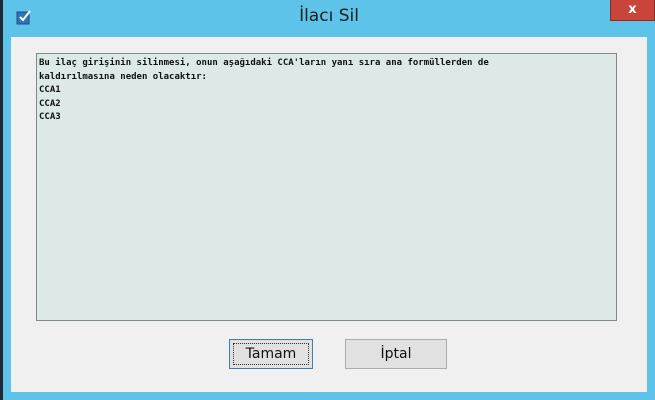 This screenshot has height=400, width=655. What do you see at coordinates (50, 117) in the screenshot?
I see `cca-item: CCA3` at bounding box center [50, 117].